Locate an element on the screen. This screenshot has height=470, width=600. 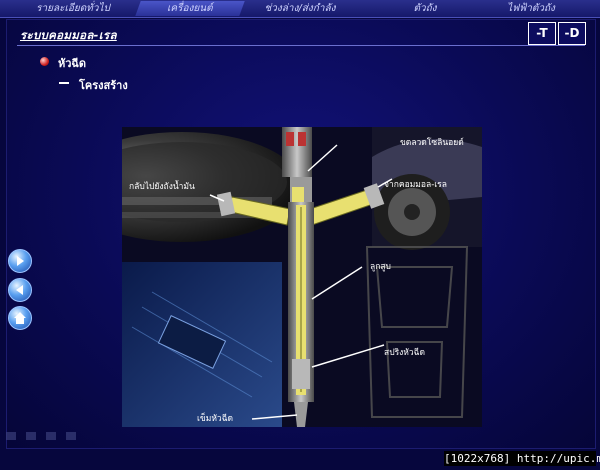
next-button is located at coordinates (20, 261).